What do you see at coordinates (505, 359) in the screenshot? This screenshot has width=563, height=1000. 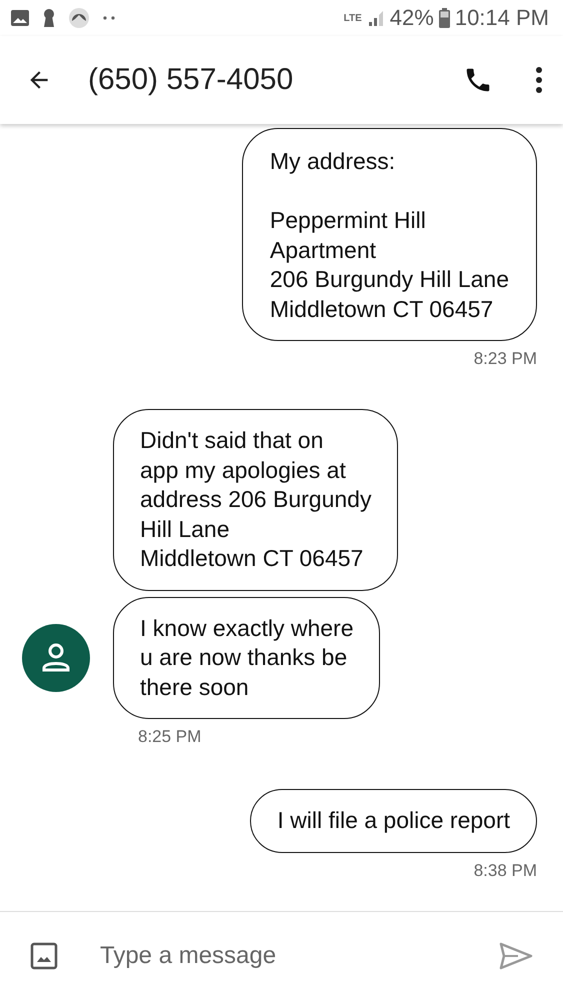 I see `message-time: 8:23 PM` at bounding box center [505, 359].